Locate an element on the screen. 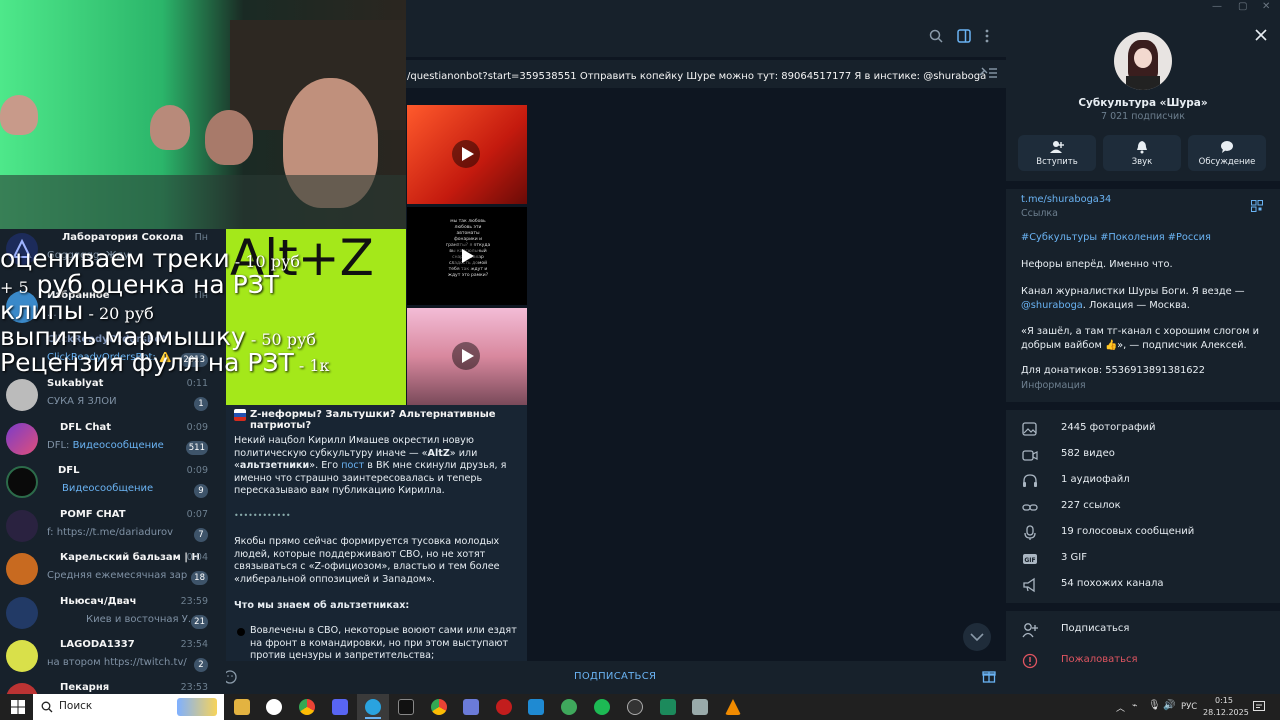 The width and height of the screenshot is (1280, 720). media-row-links: 227 ссылок is located at coordinates (1143, 507).